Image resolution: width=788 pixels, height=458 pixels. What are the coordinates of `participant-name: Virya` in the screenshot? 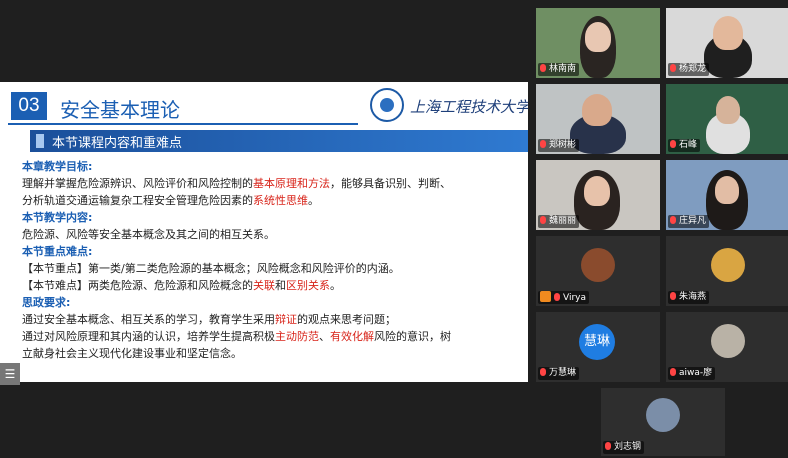 It's located at (564, 297).